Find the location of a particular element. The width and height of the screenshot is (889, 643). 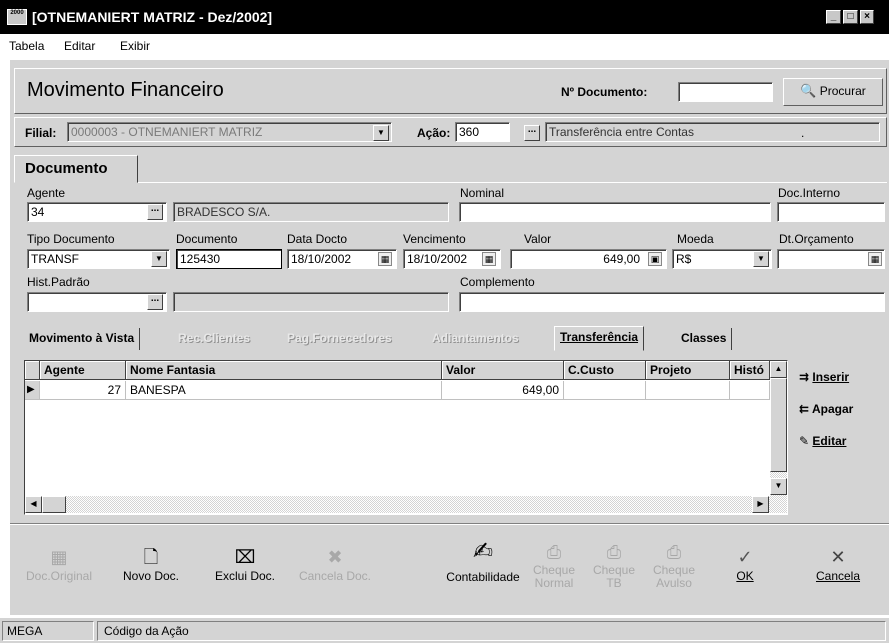

grid-col-agente: Agente is located at coordinates (83, 370).